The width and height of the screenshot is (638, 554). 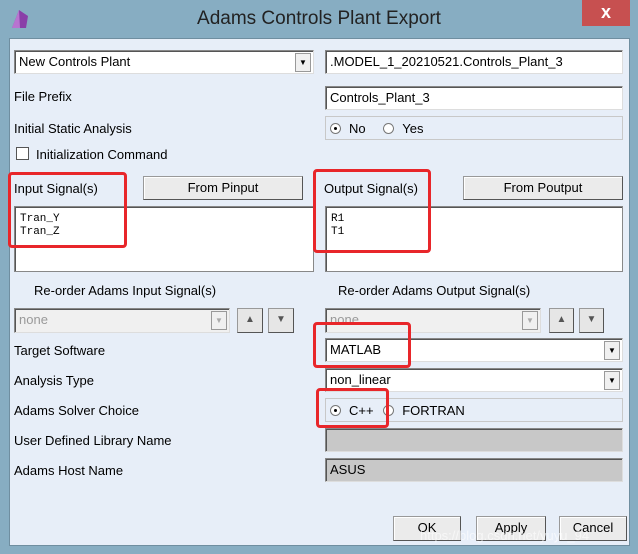 I want to click on reorder-input-value: none, so click(x=33, y=319).